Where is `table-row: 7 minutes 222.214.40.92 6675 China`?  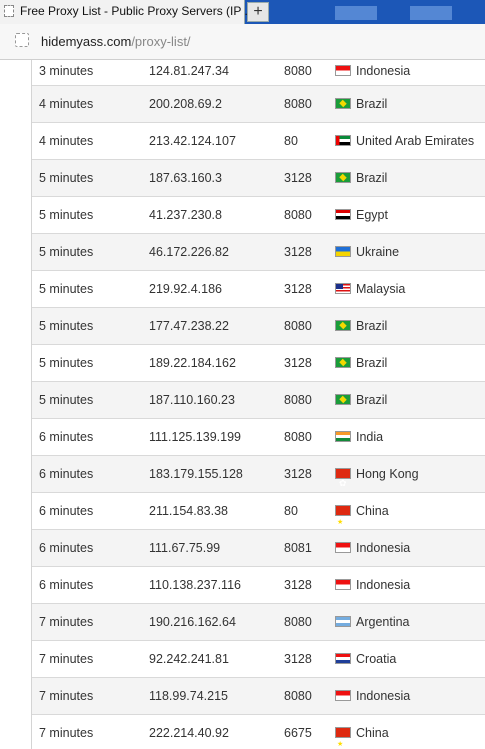
table-row: 7 minutes 222.214.40.92 6675 China is located at coordinates (258, 732).